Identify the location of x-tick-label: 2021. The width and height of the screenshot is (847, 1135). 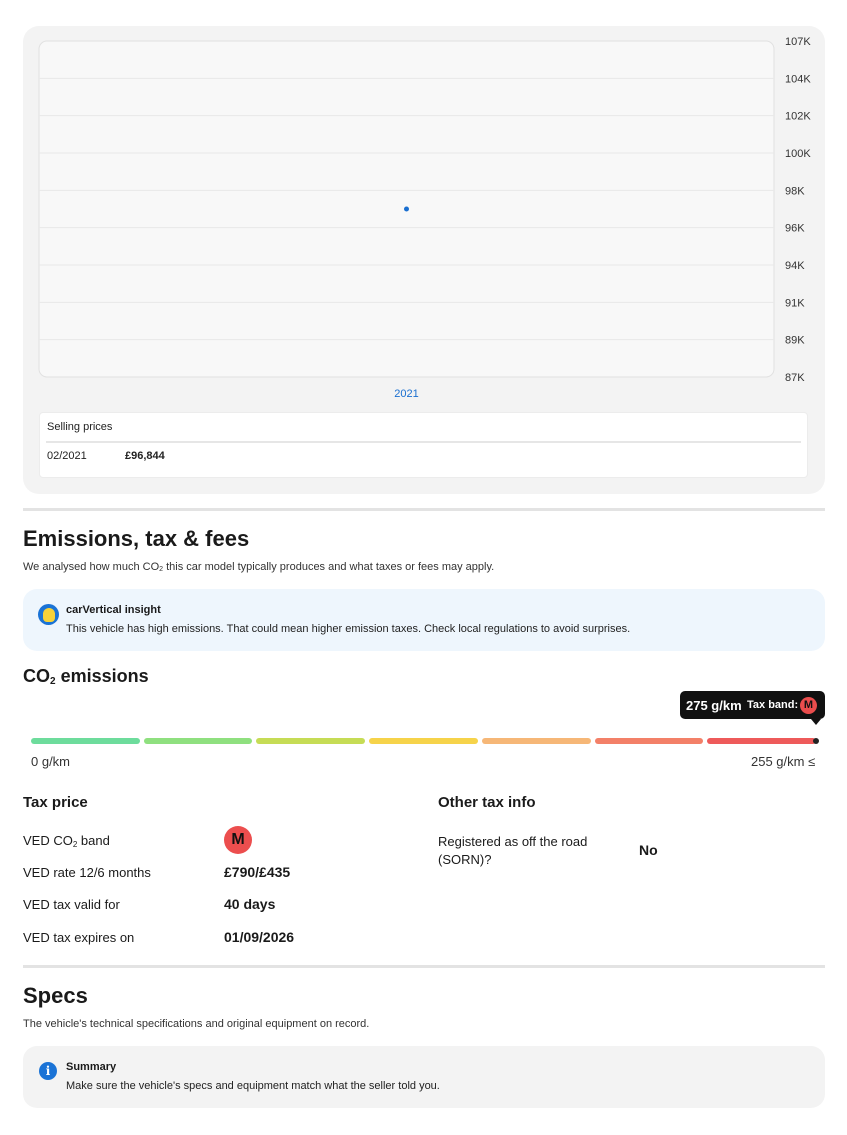
(406, 394).